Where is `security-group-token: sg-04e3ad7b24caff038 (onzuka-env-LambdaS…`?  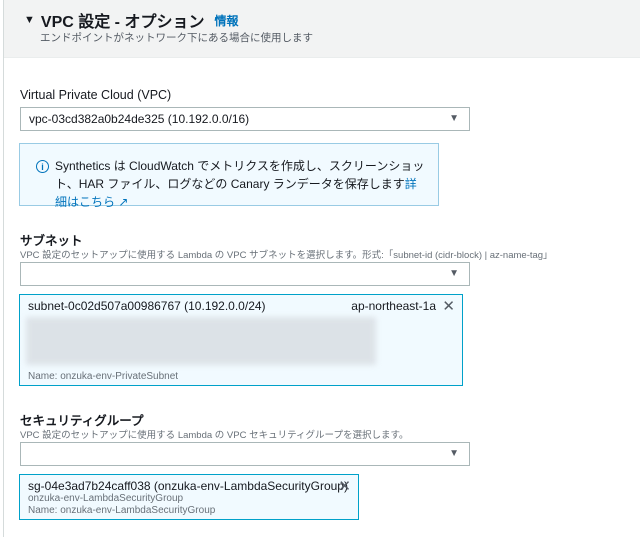 security-group-token: sg-04e3ad7b24caff038 (onzuka-env-LambdaS… is located at coordinates (189, 497).